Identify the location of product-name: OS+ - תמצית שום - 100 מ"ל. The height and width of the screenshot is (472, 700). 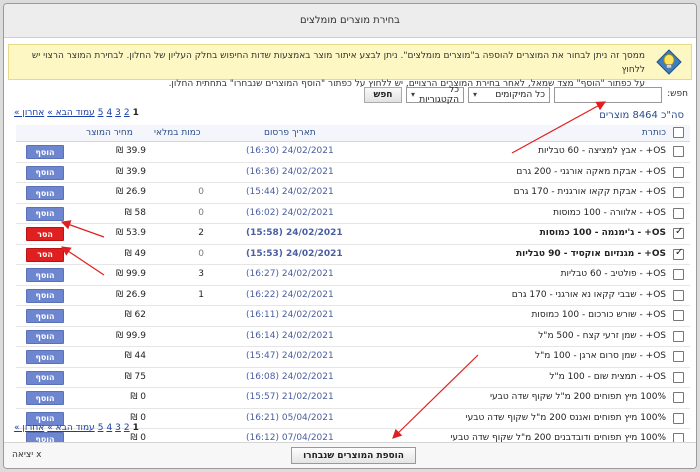
(607, 376).